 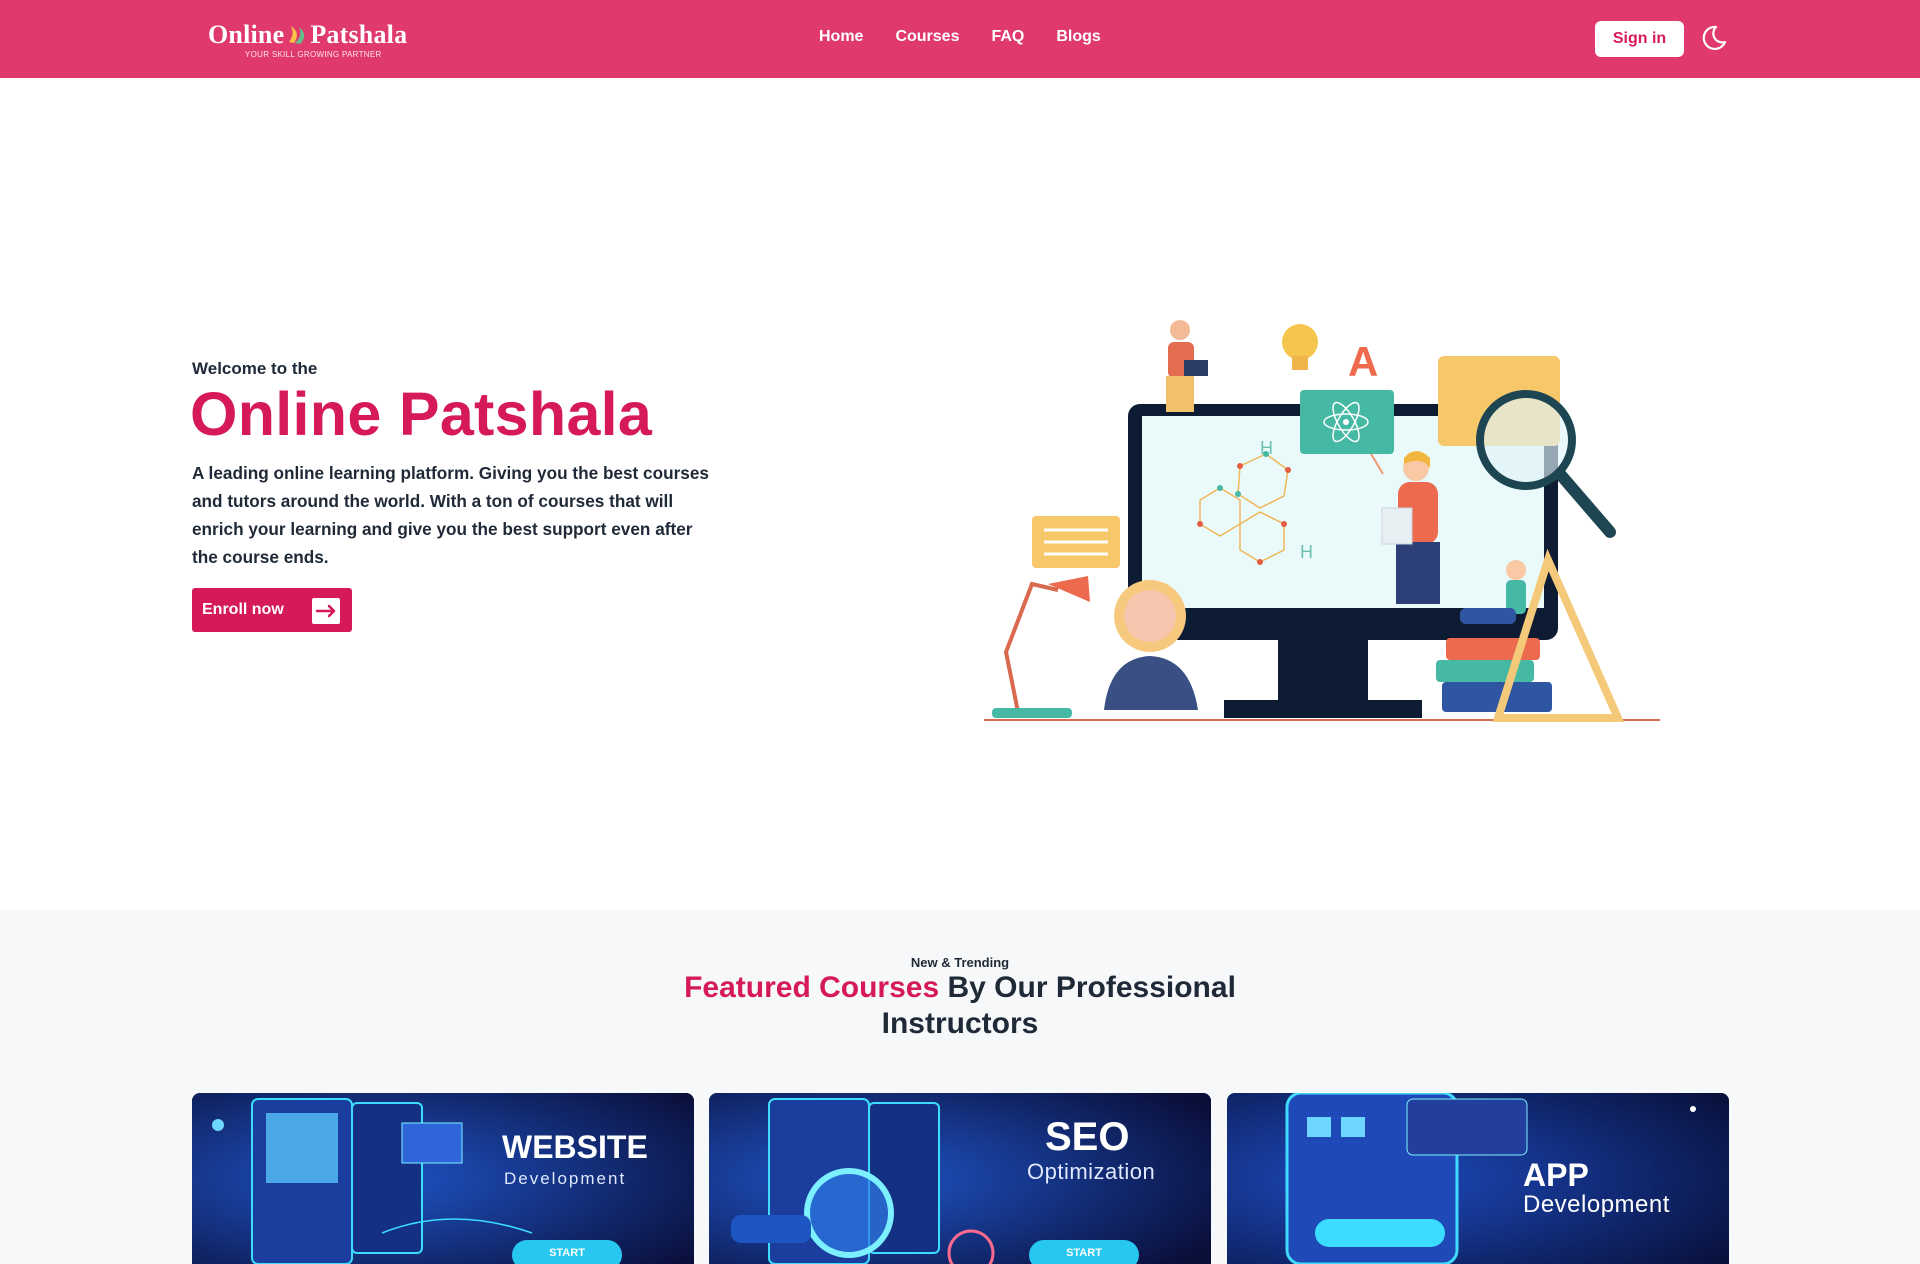 I want to click on course-subtitle-app: Development, so click(x=1596, y=1204).